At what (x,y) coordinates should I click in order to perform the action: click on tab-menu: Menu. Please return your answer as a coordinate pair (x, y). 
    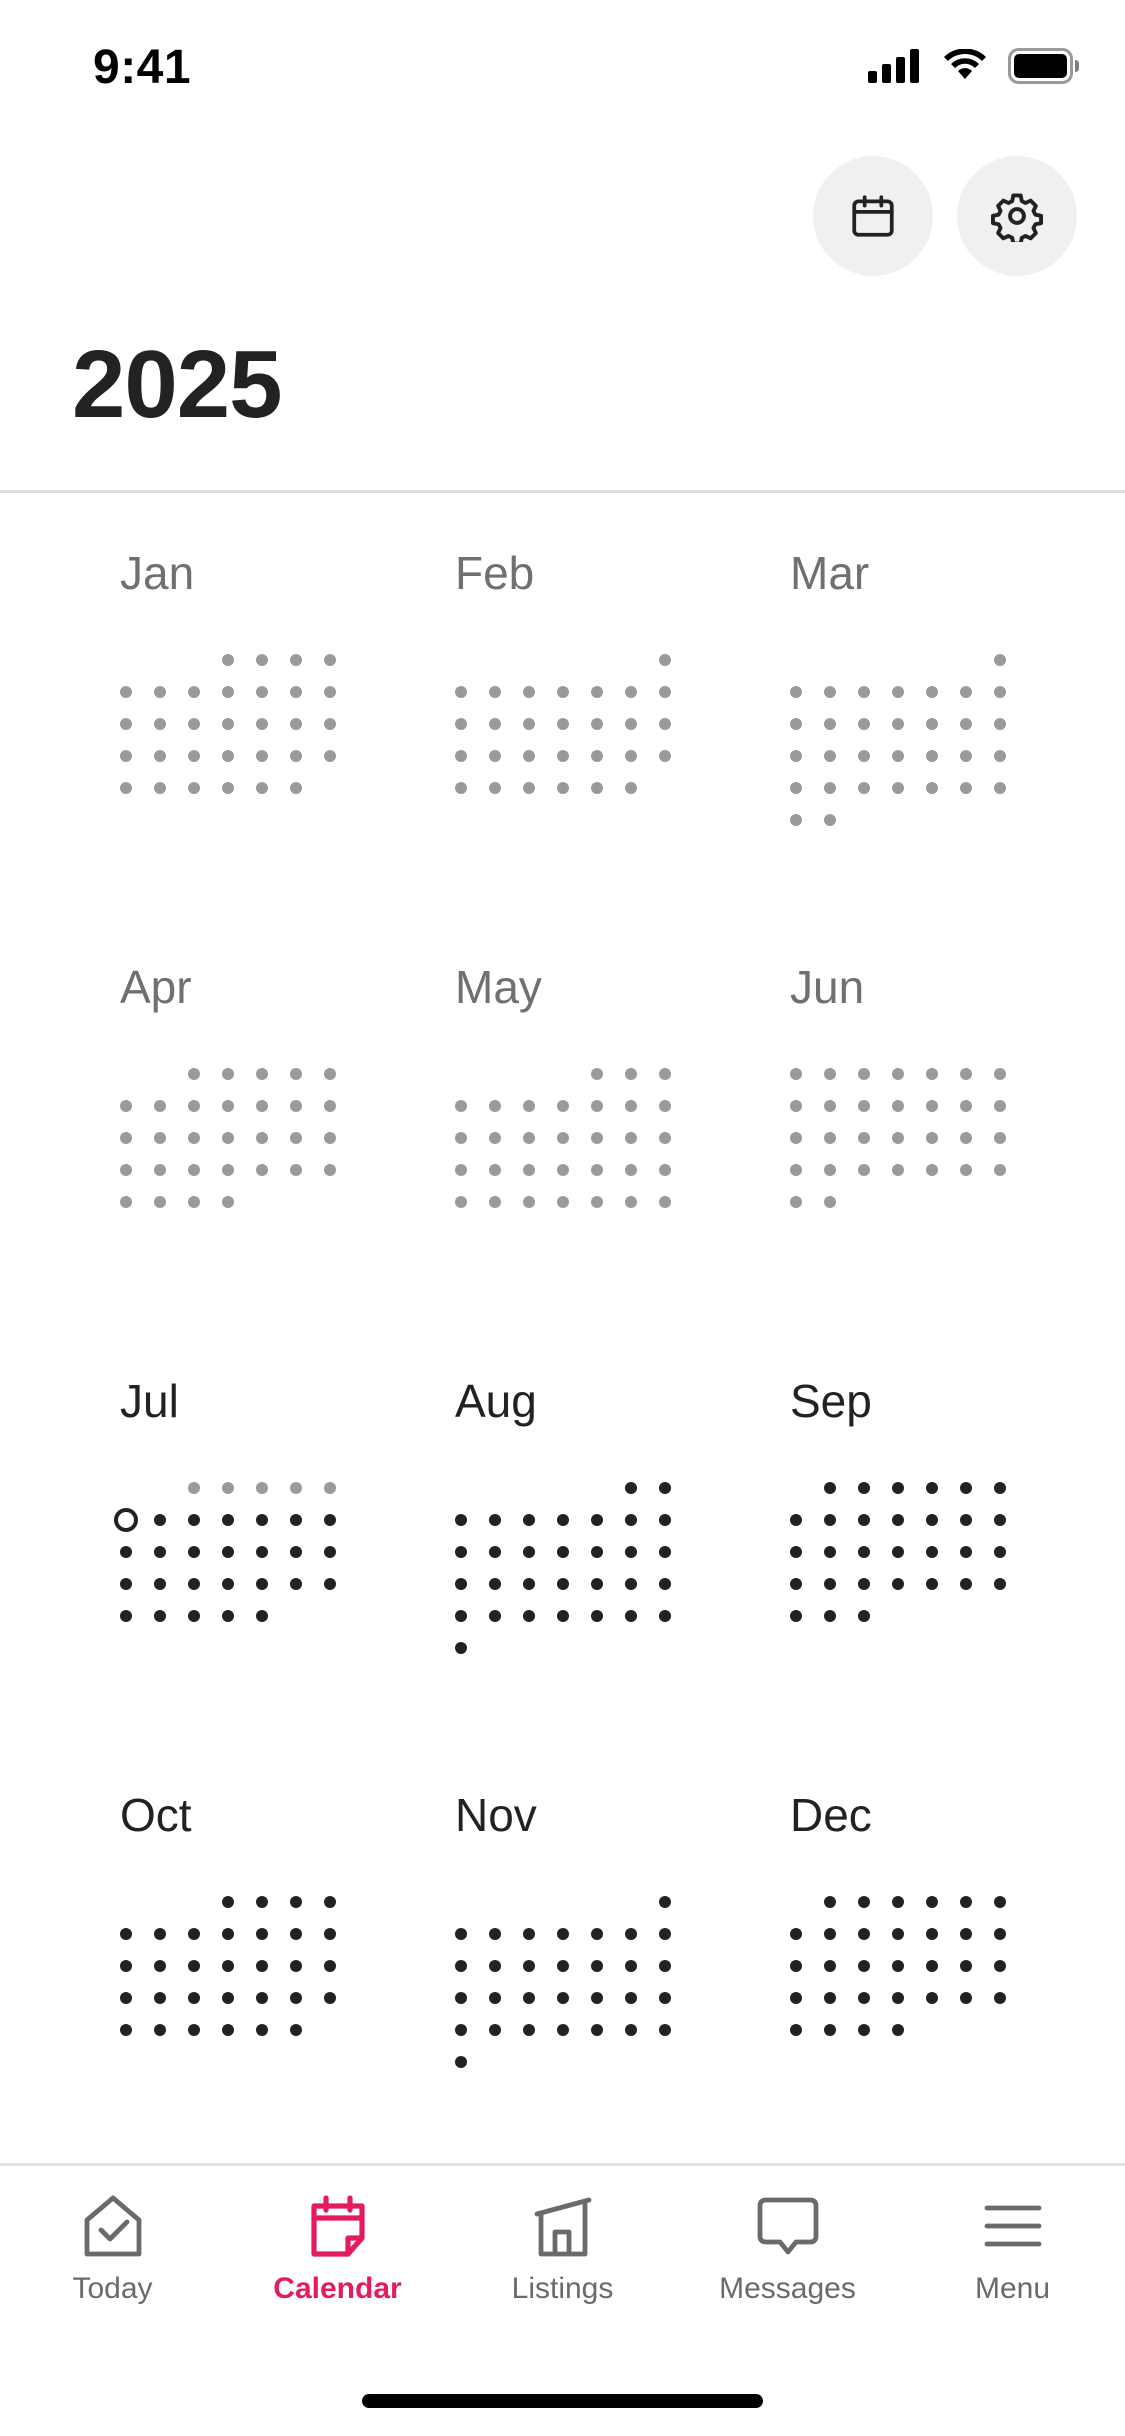
    Looking at the image, I should click on (1012, 2241).